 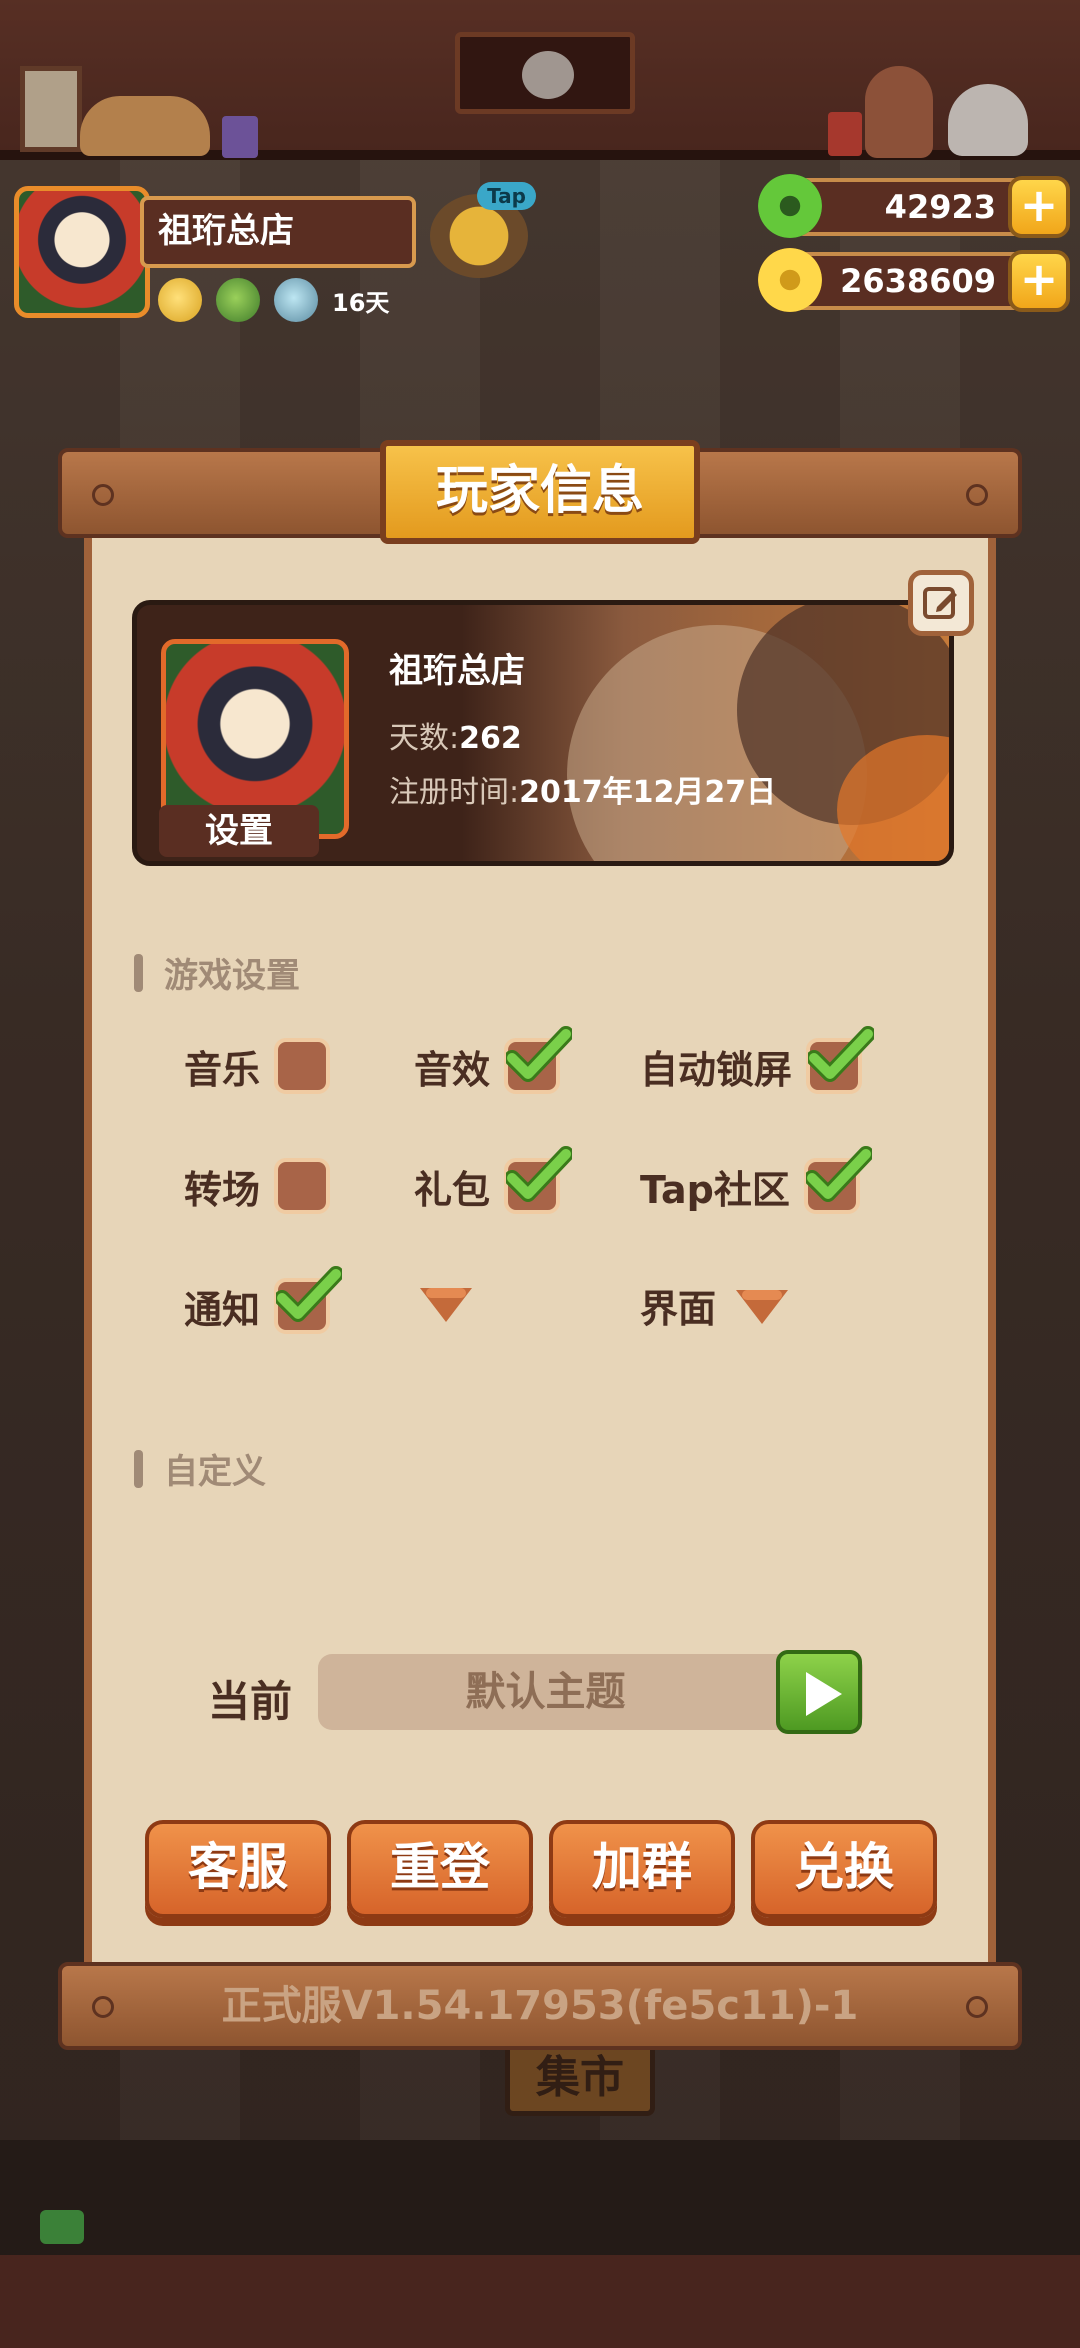 I want to click on register-label: 注册时间:, so click(x=454, y=792).